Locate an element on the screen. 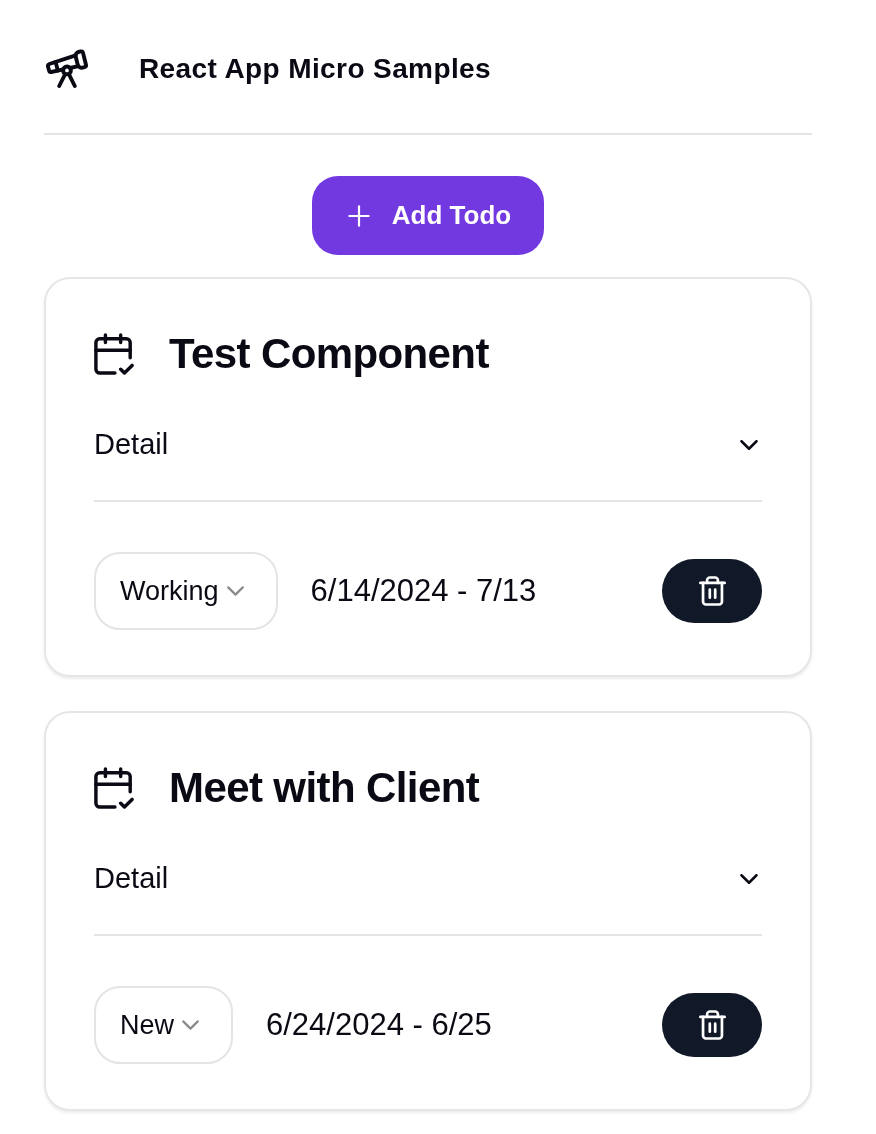 Image resolution: width=876 pixels, height=1134 pixels. date-range: 6/14/2024 - 7/13 is located at coordinates (423, 590).